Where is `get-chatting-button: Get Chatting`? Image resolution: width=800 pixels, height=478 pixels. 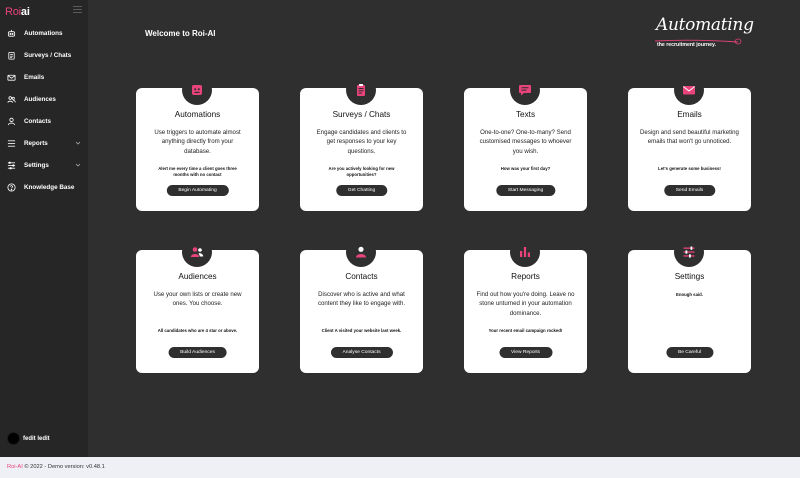
get-chatting-button: Get Chatting is located at coordinates (361, 190).